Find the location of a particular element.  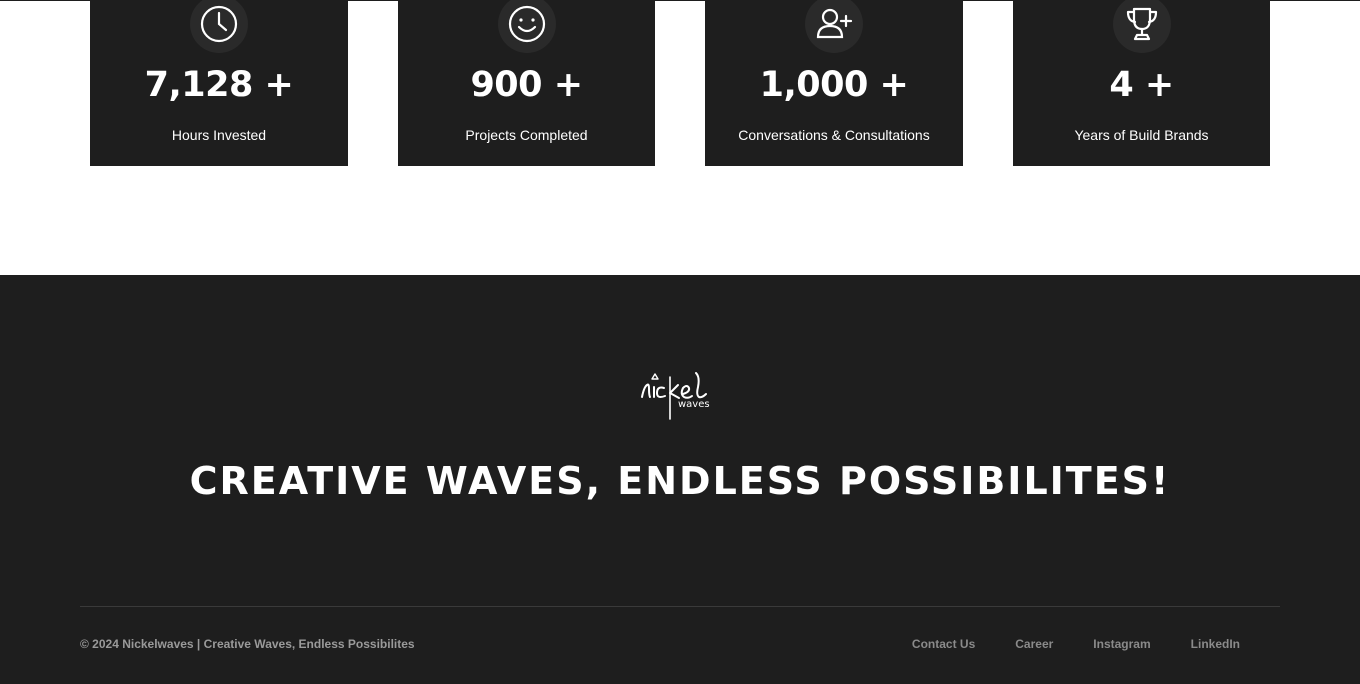

stat-card-projects: 900 + Projects Completed is located at coordinates (526, 83).